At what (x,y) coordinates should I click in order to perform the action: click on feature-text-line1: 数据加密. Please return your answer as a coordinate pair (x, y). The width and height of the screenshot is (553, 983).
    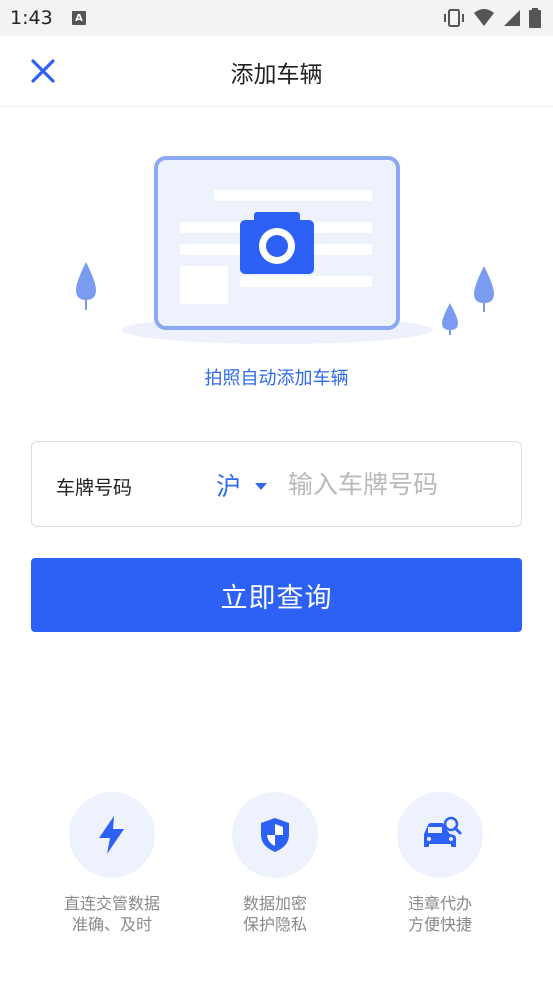
    Looking at the image, I should click on (274, 903).